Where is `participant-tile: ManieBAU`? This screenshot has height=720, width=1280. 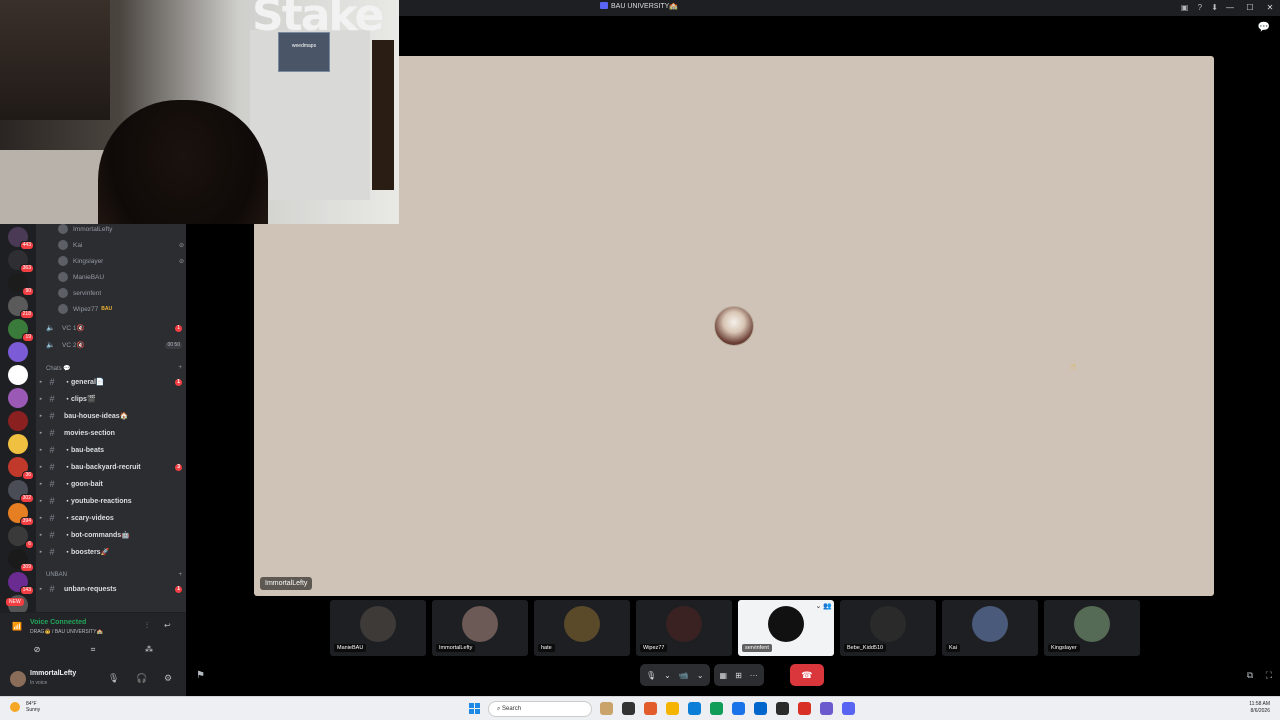 participant-tile: ManieBAU is located at coordinates (378, 628).